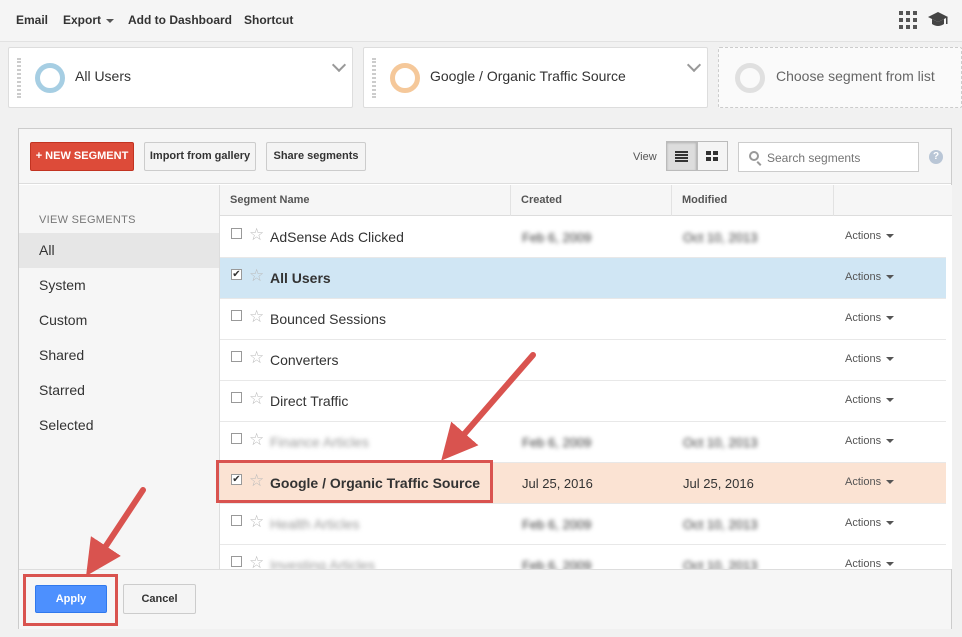  I want to click on panel-footer: Apply Cancel, so click(485, 599).